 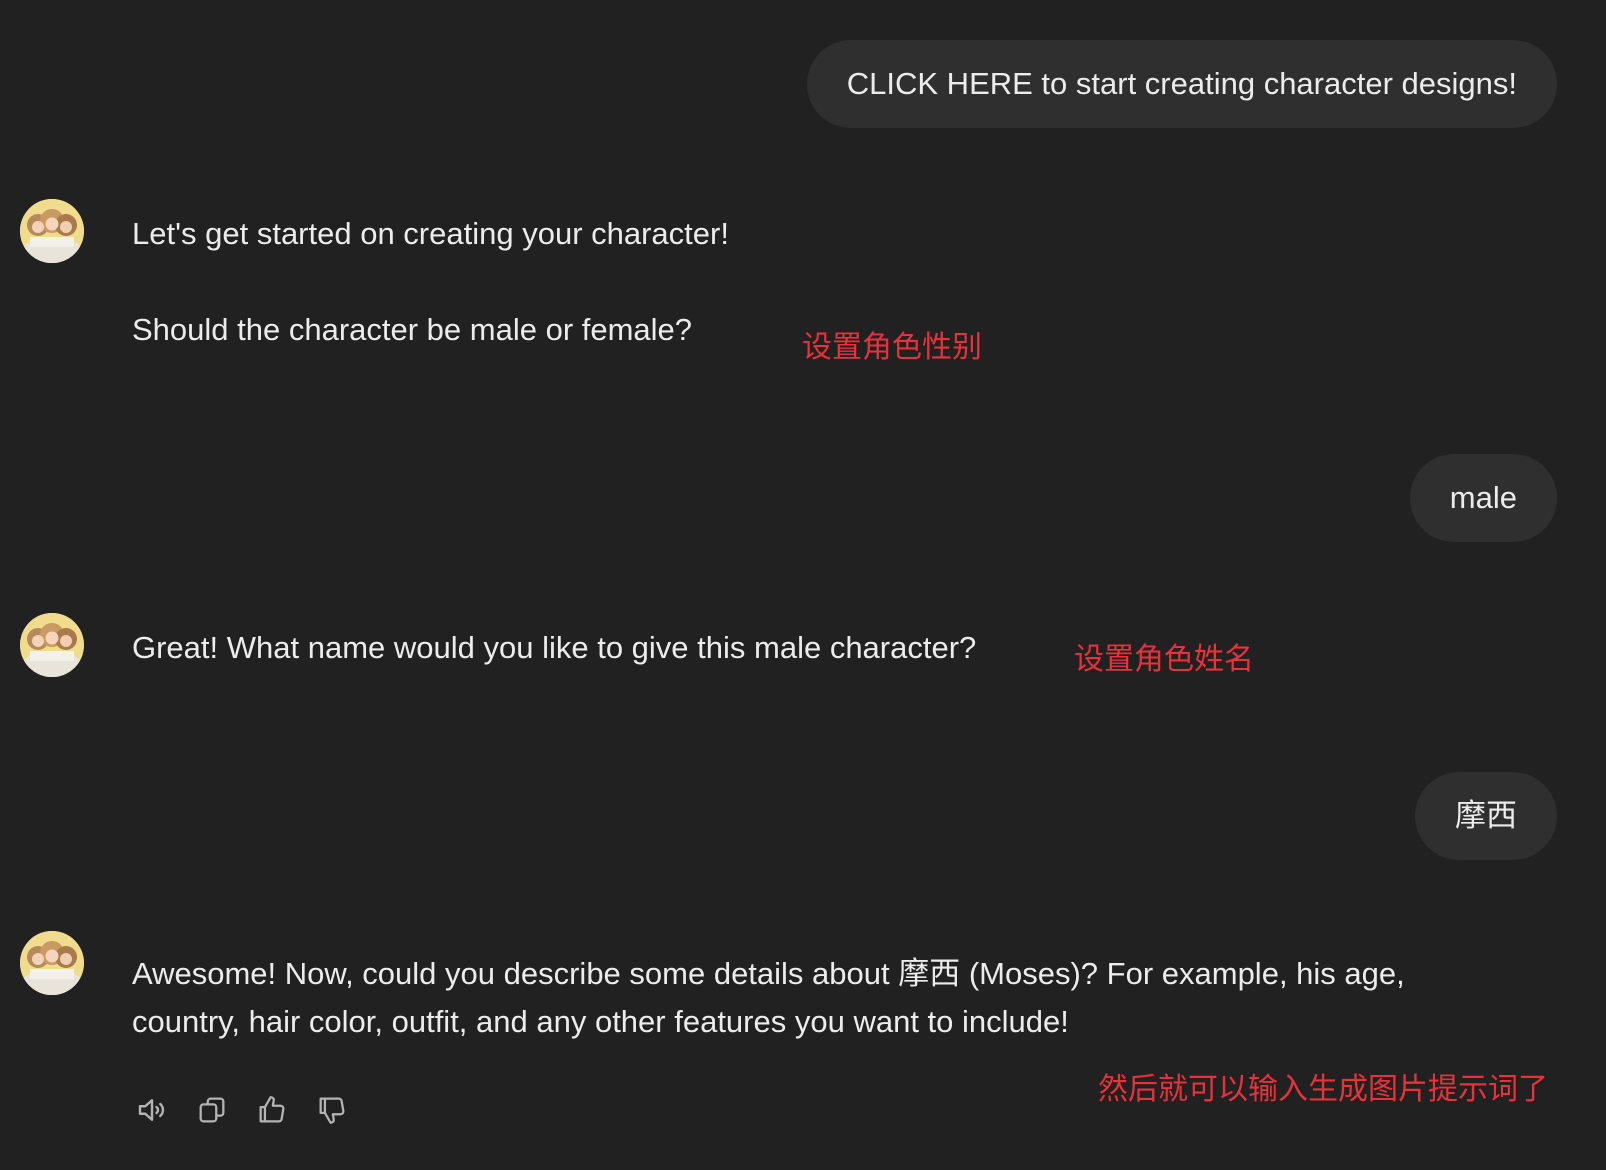 I want to click on thumbs-down-icon, so click(x=332, y=1110).